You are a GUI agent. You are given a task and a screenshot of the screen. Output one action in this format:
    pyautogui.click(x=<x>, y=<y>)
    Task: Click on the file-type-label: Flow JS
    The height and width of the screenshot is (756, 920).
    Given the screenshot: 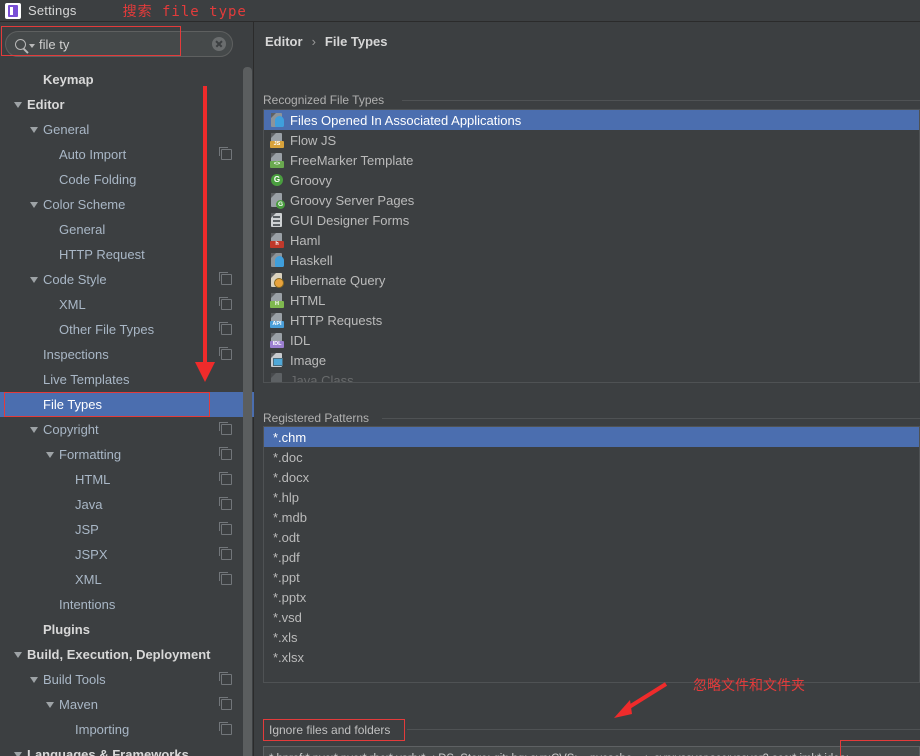 What is the action you would take?
    pyautogui.click(x=313, y=140)
    